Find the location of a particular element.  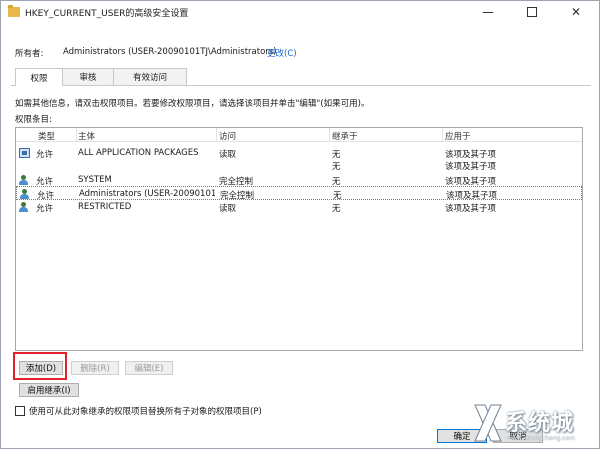

cell-principal: SYSTEM is located at coordinates (95, 180).